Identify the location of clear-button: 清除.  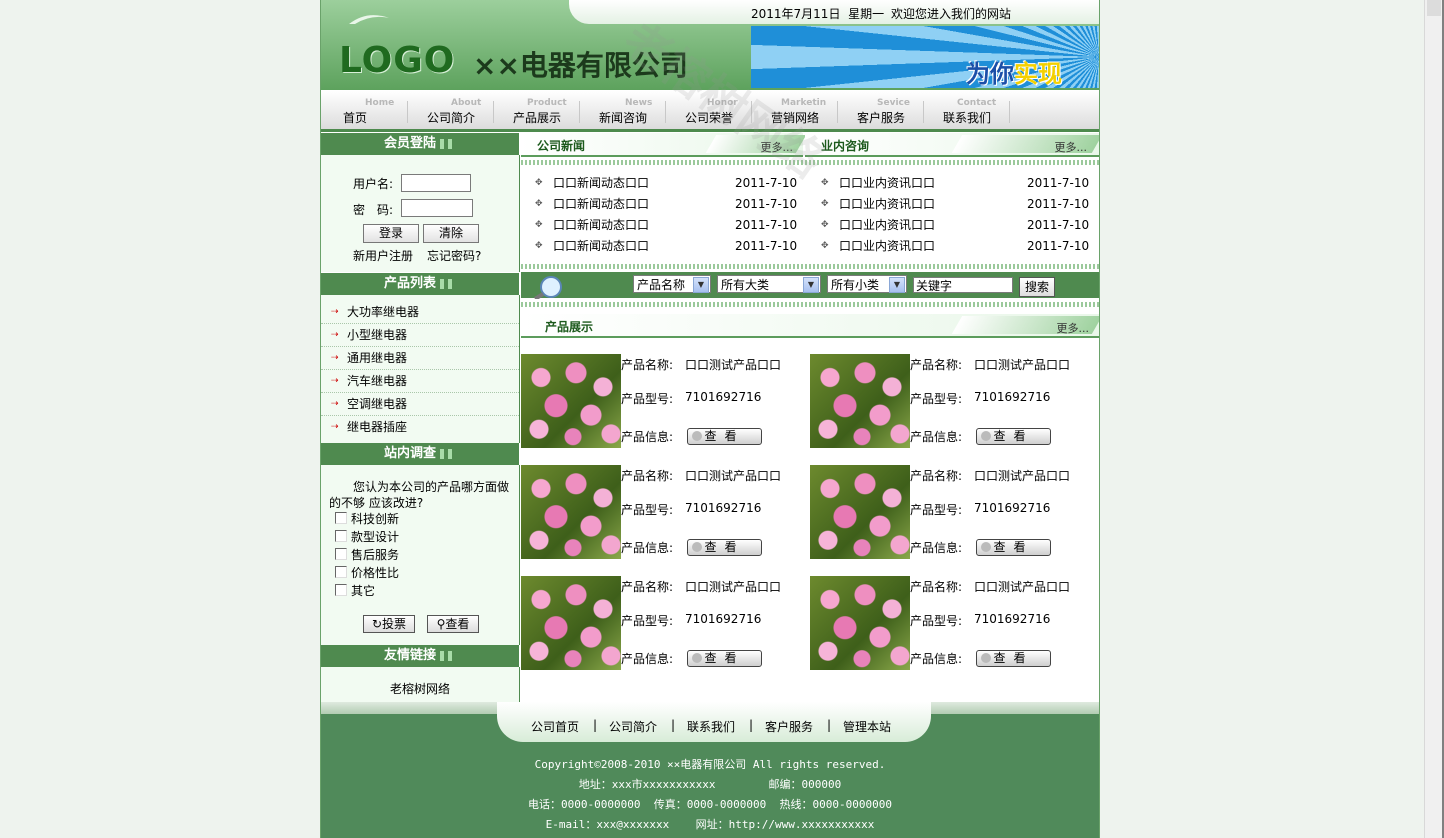
(451, 233).